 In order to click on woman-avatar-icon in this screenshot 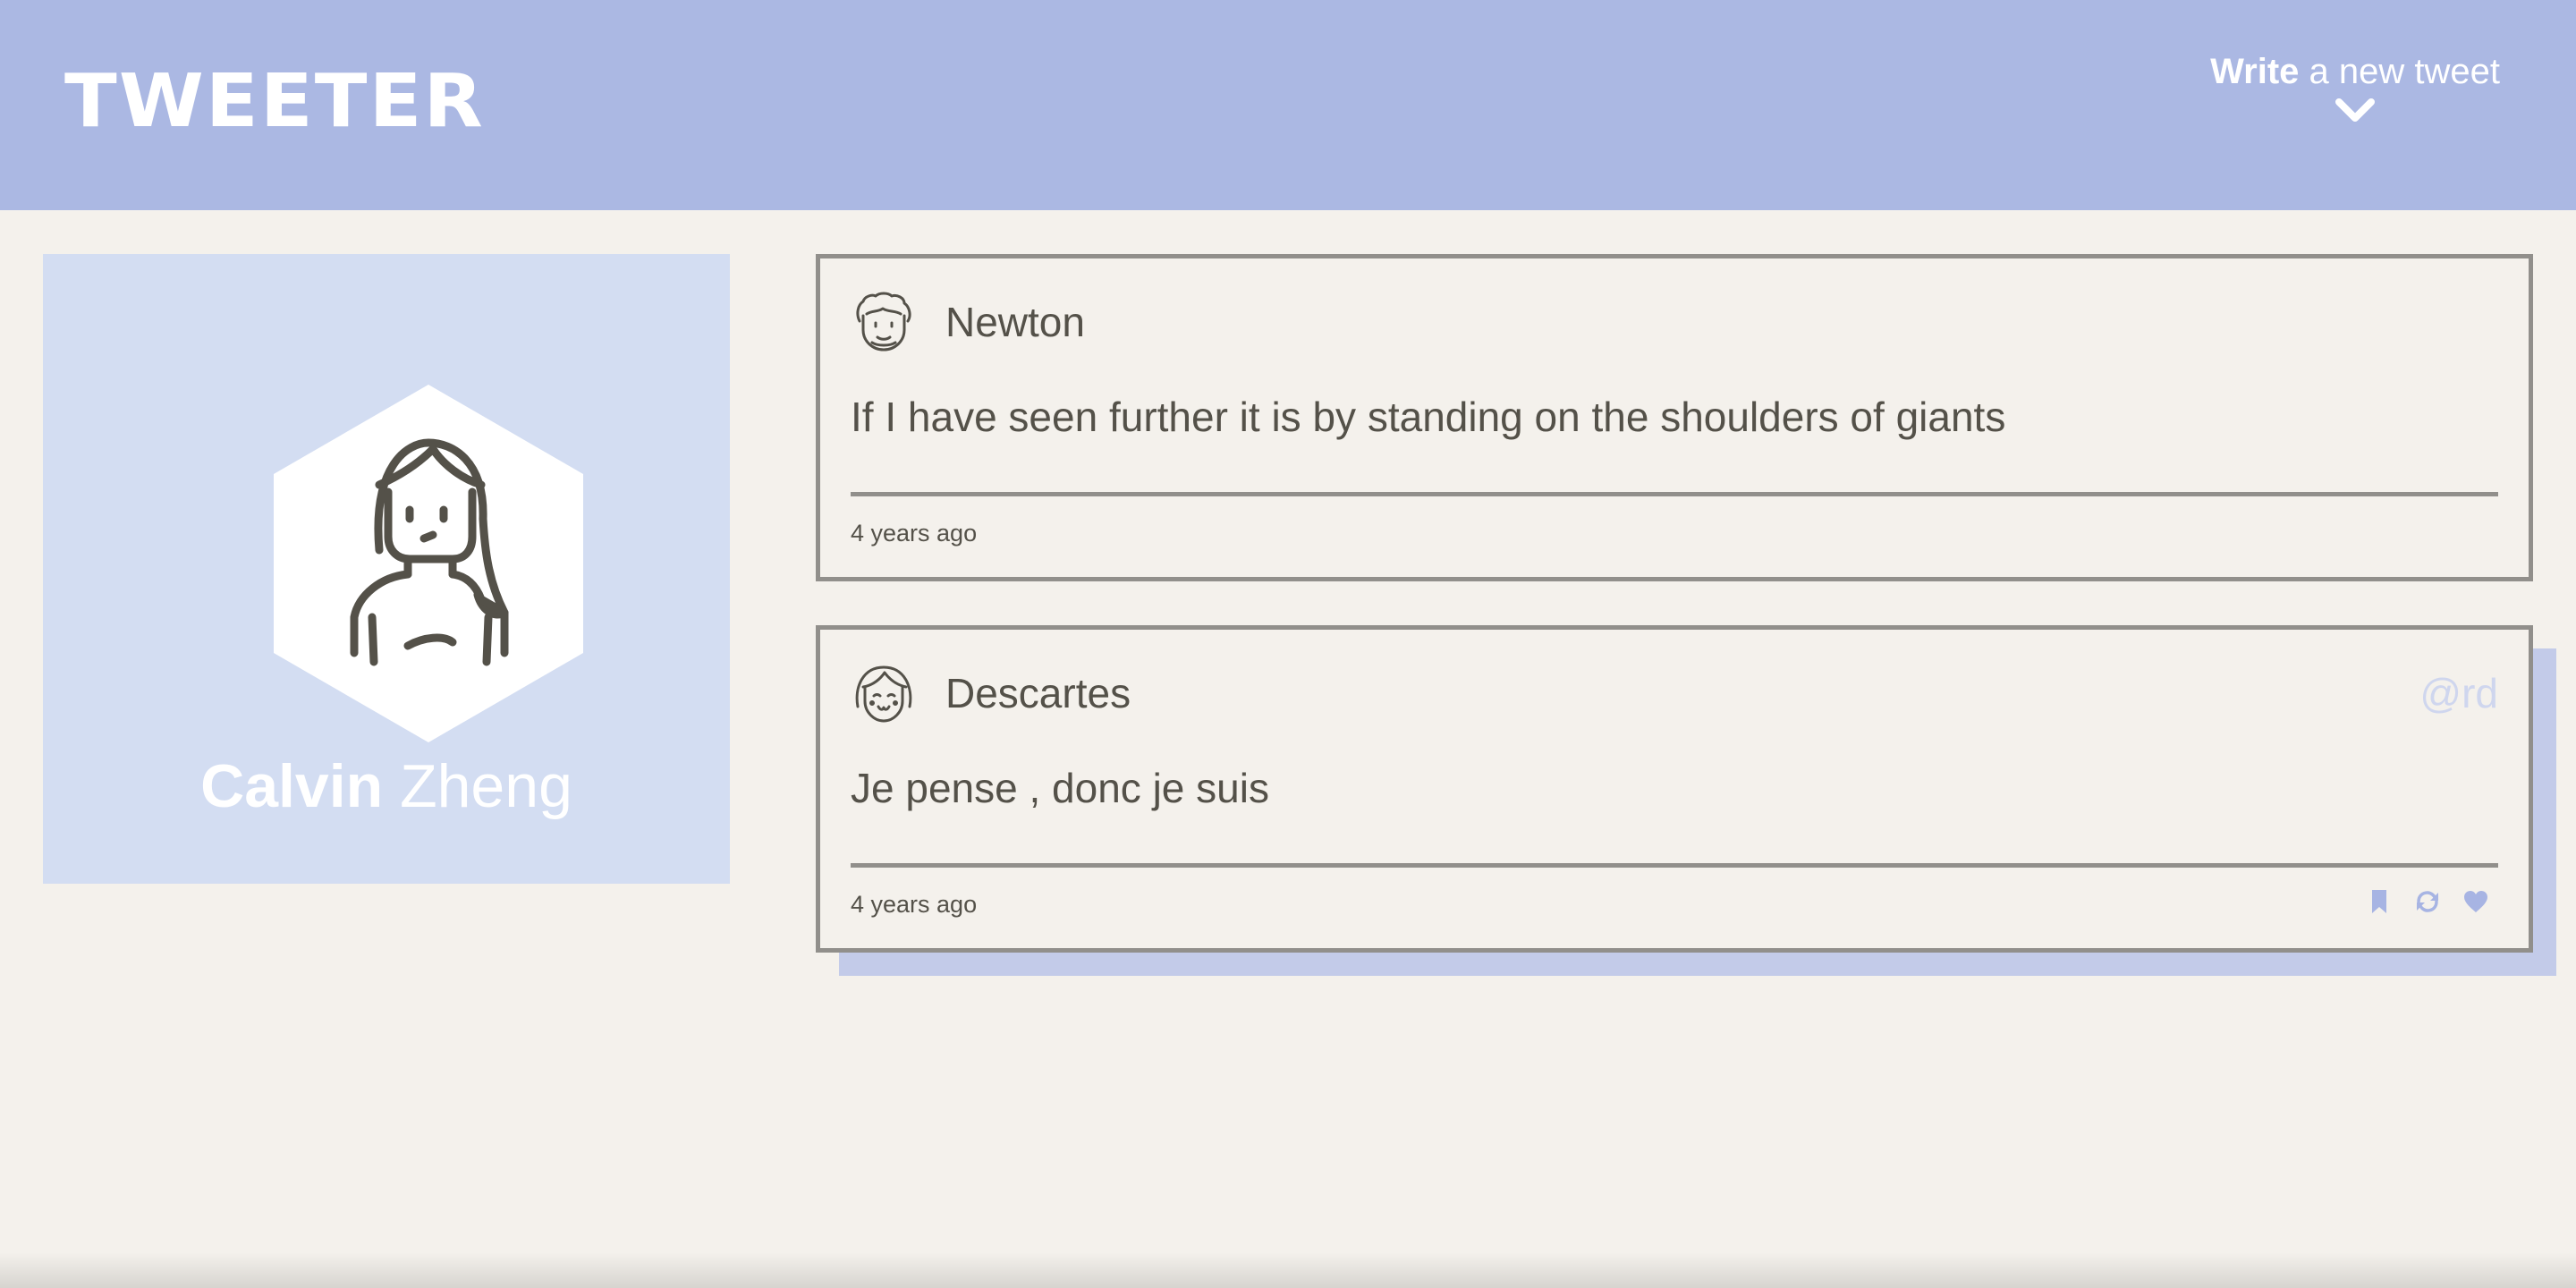, I will do `click(428, 563)`.